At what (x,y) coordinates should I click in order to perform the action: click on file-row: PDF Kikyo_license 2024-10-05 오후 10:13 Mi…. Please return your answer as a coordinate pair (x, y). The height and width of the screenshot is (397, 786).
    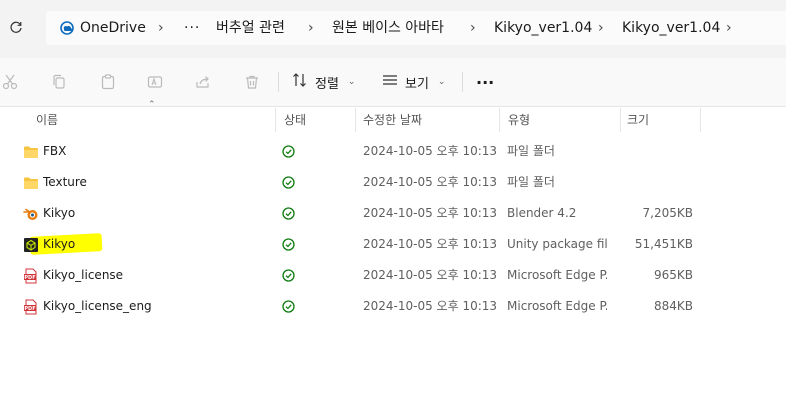
    Looking at the image, I should click on (393, 275).